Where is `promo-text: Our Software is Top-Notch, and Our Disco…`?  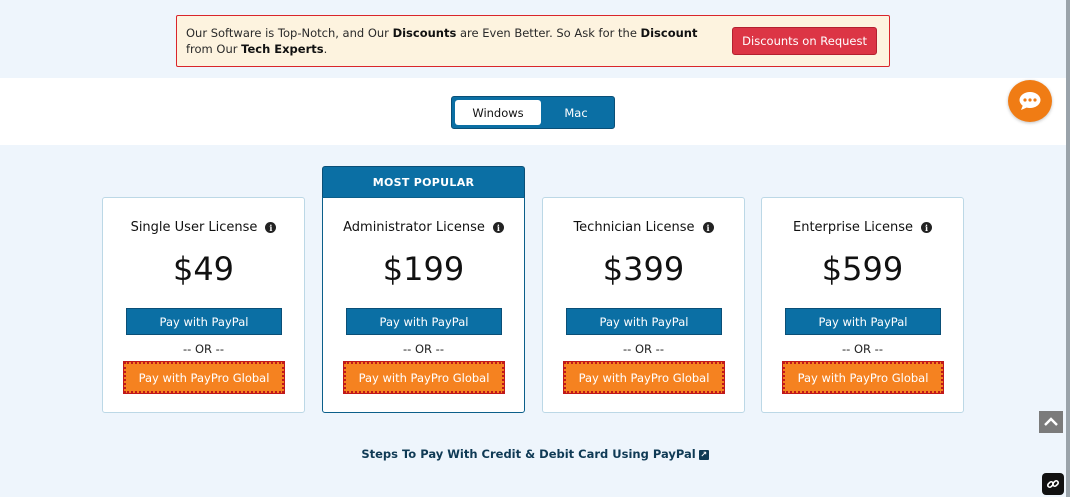 promo-text: Our Software is Top-Notch, and Our Disco… is located at coordinates (442, 41).